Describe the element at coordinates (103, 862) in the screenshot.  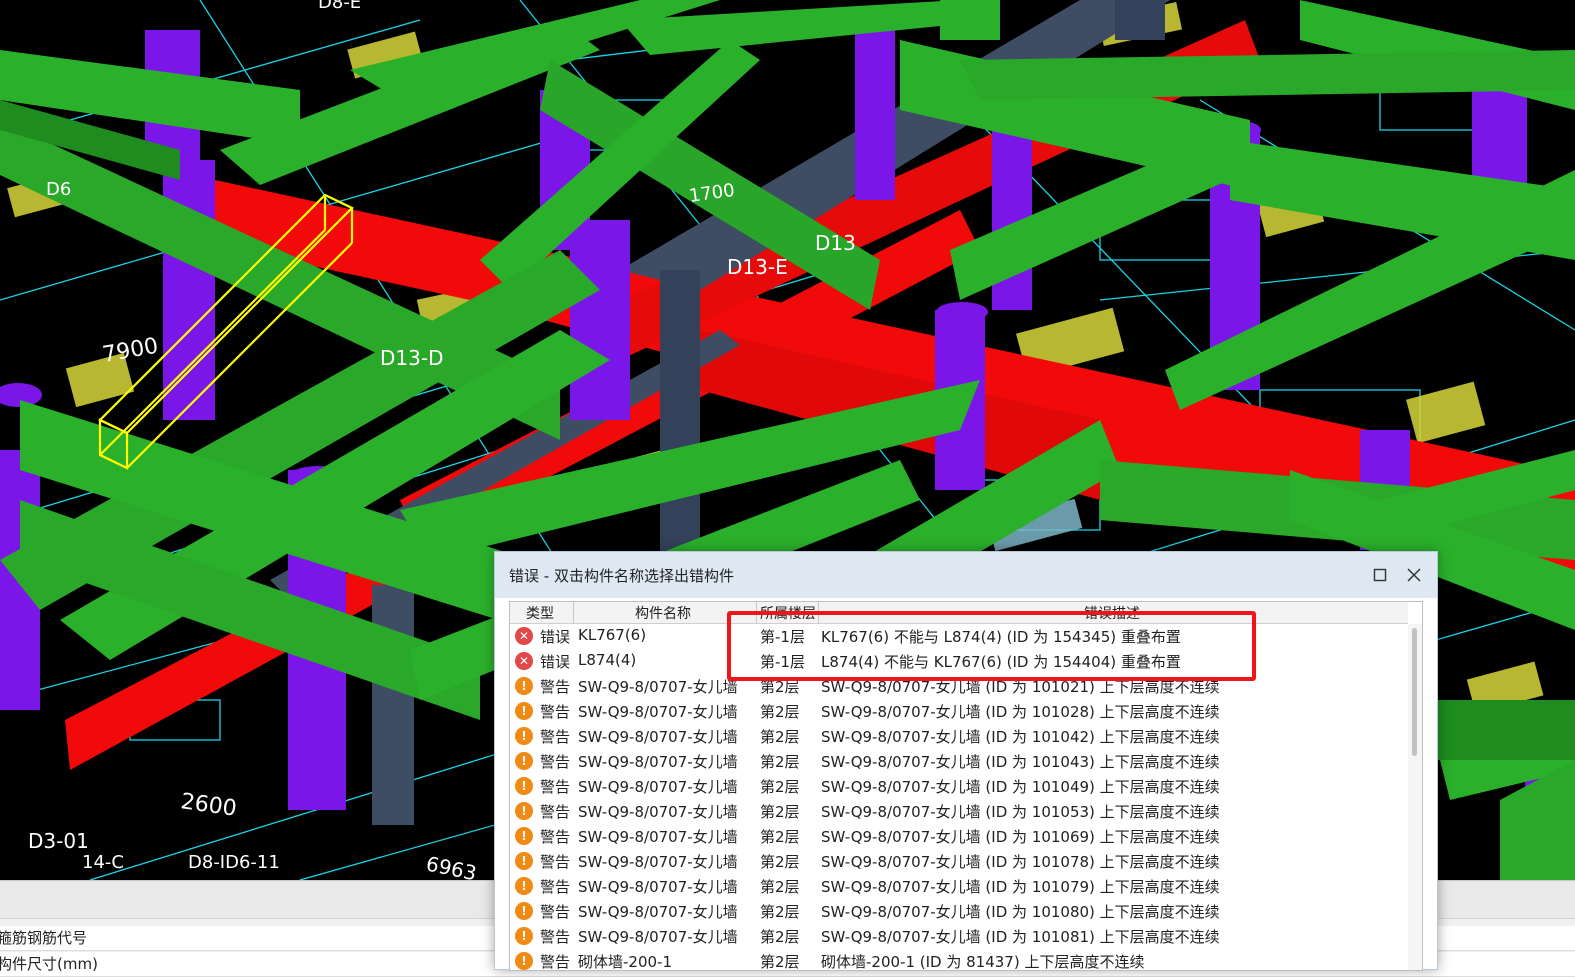
I see `cad-label: 14-C` at that location.